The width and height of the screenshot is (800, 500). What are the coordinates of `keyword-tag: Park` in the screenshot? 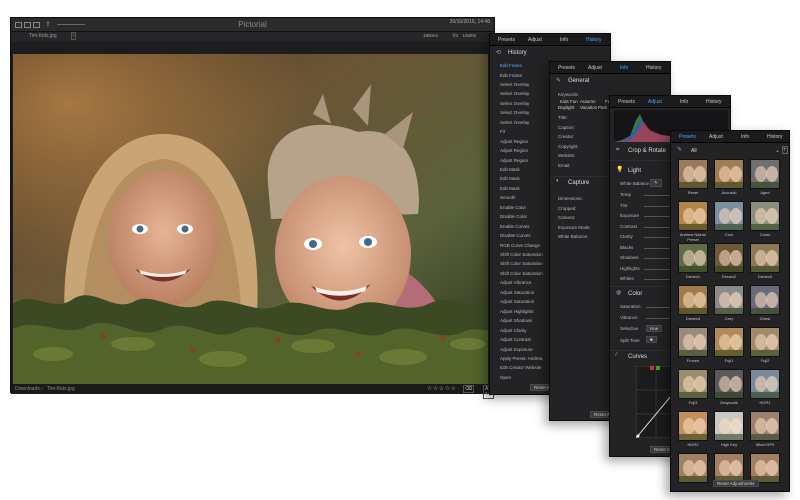 It's located at (602, 107).